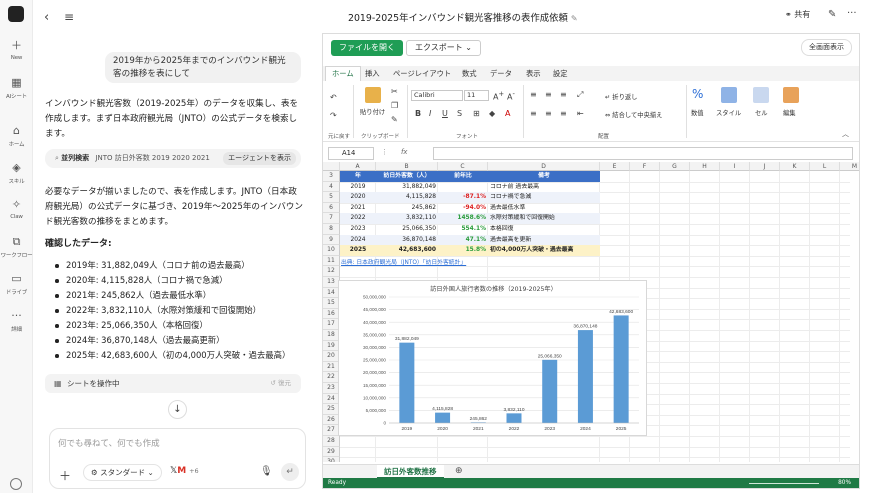 This screenshot has width=870, height=493. What do you see at coordinates (16, 248) in the screenshot?
I see `rail-workflow: ⧉ ワークフロー` at bounding box center [16, 248].